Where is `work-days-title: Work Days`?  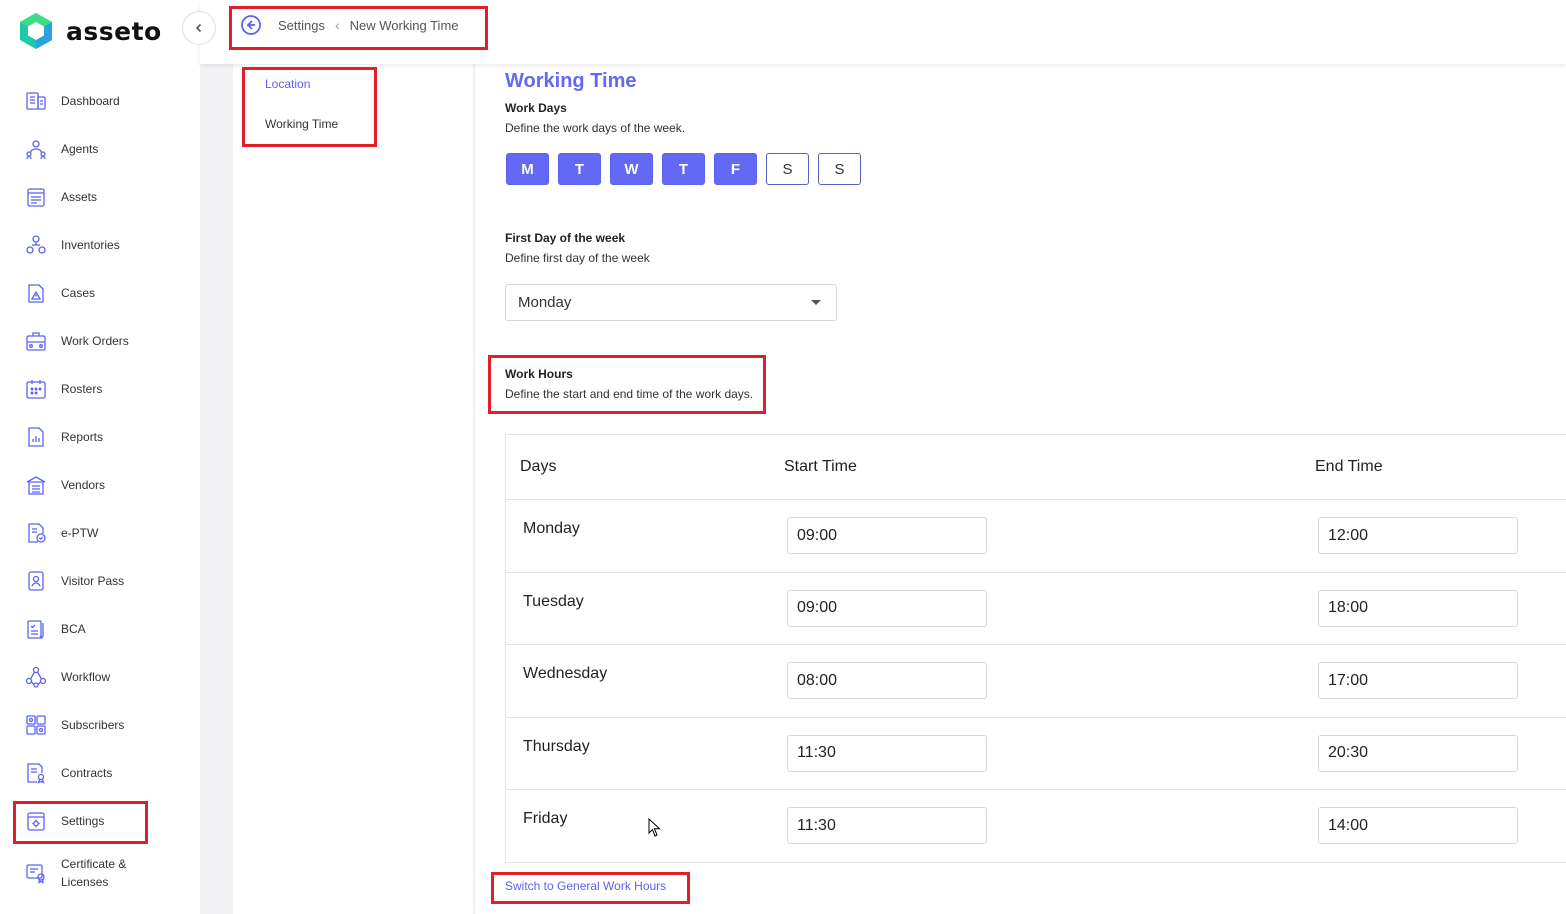
work-days-title: Work Days is located at coordinates (536, 108).